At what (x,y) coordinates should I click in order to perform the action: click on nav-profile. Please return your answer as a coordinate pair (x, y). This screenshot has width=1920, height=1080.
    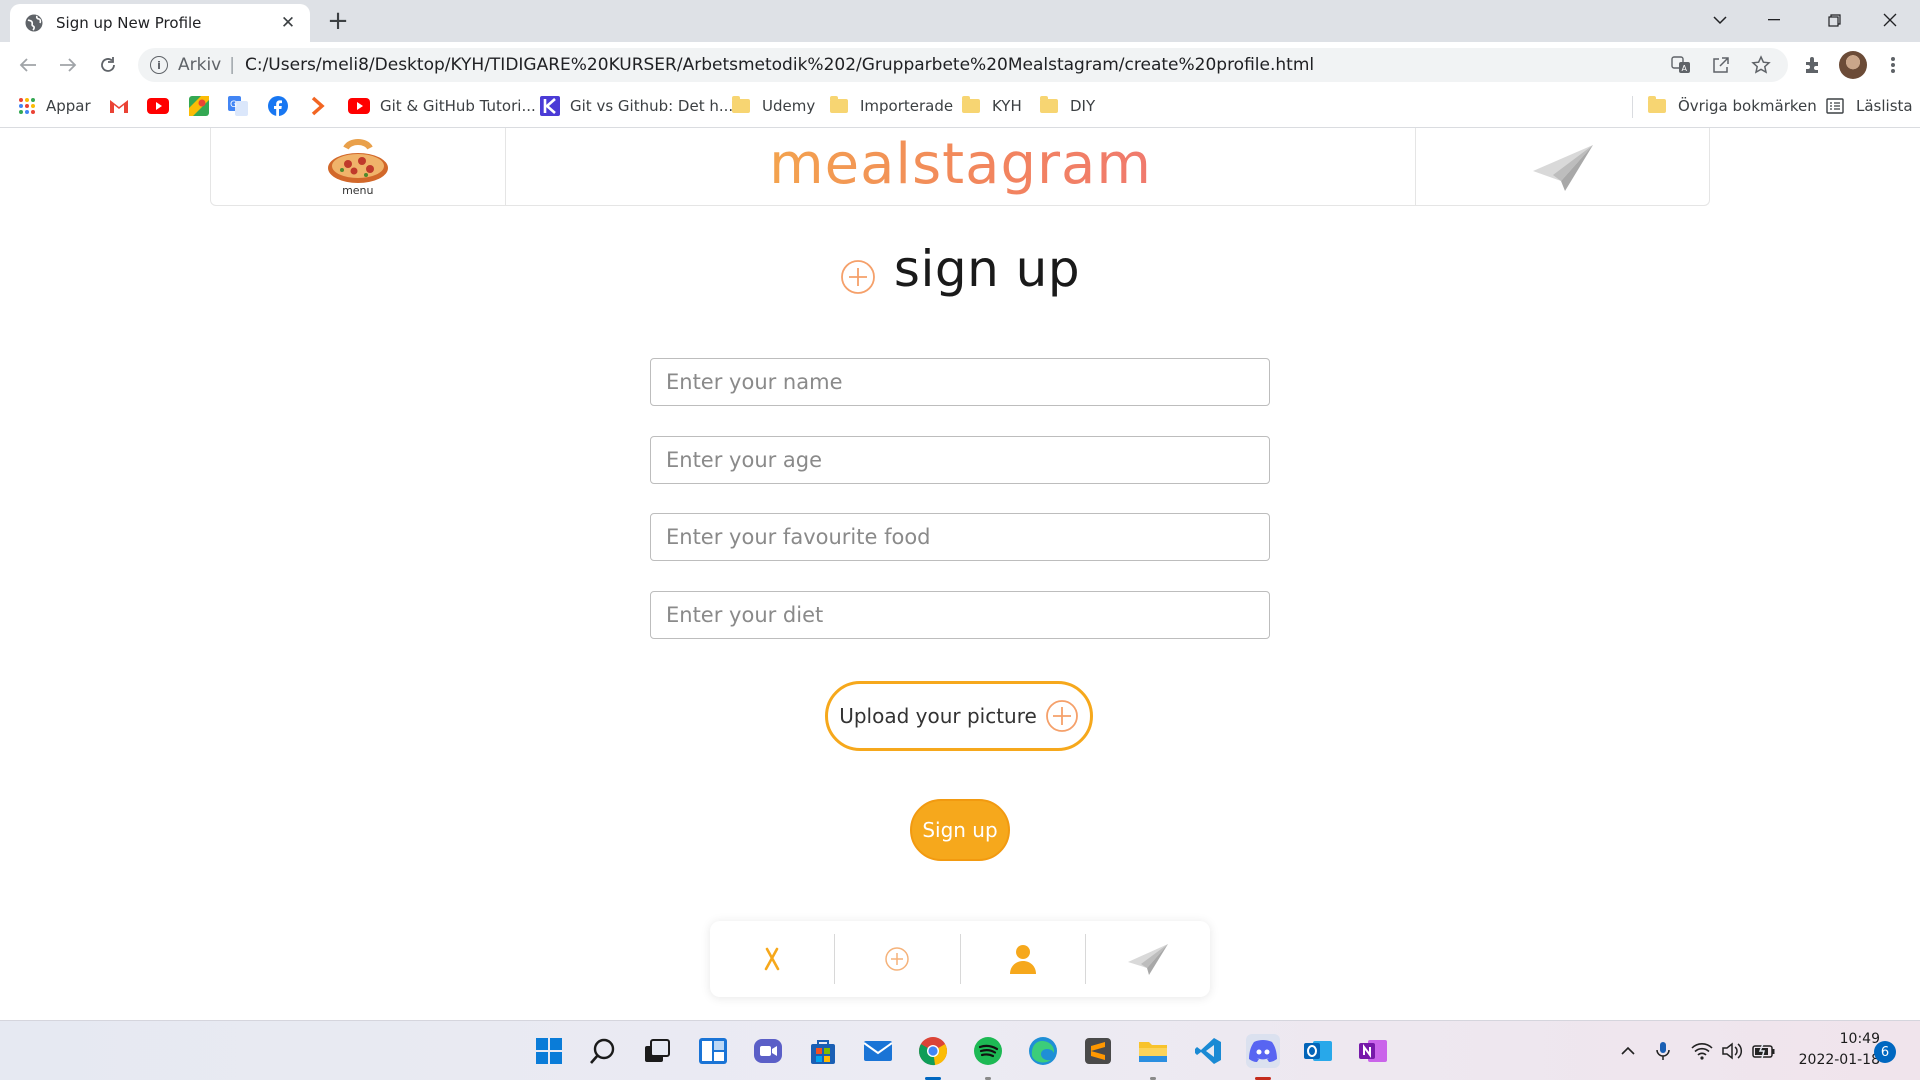
    Looking at the image, I should click on (1022, 959).